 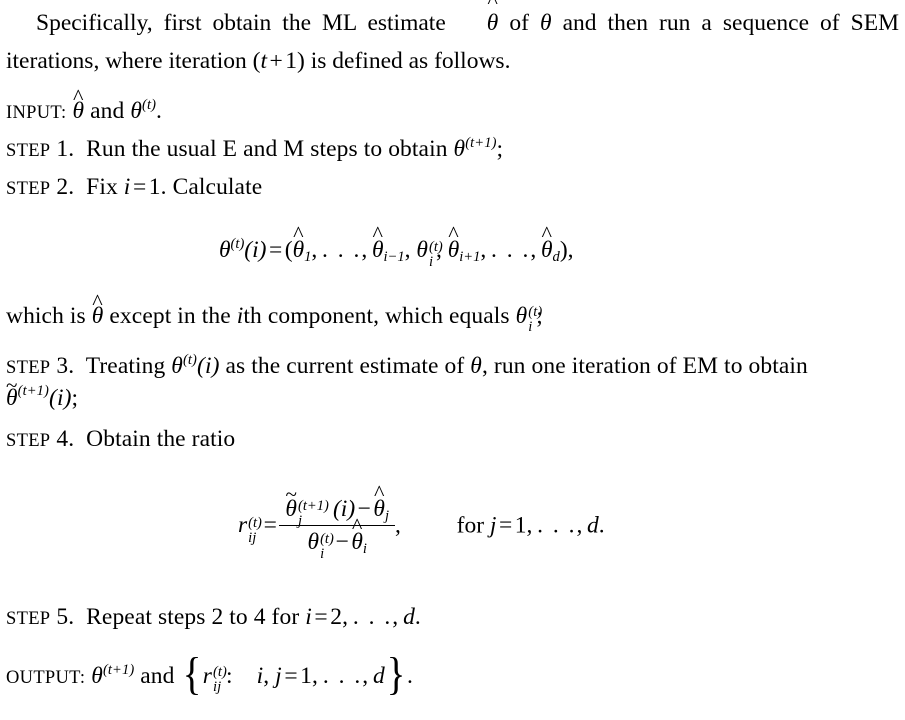 What do you see at coordinates (143, 110) in the screenshot?
I see `theta-superscript-t: θ(t)` at bounding box center [143, 110].